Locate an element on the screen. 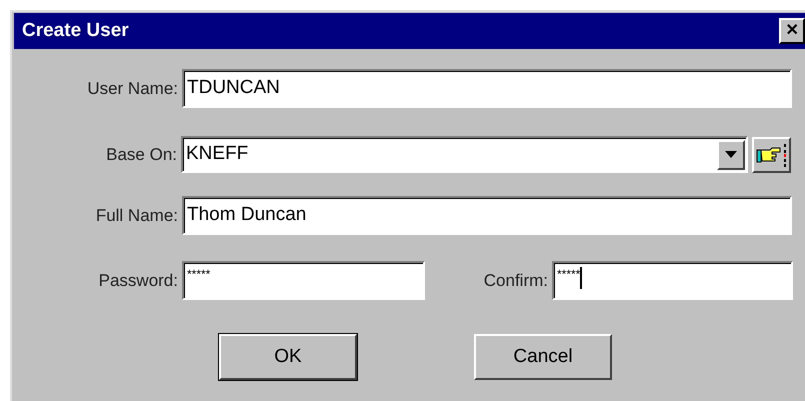  dialog-button: Cancel is located at coordinates (543, 357).